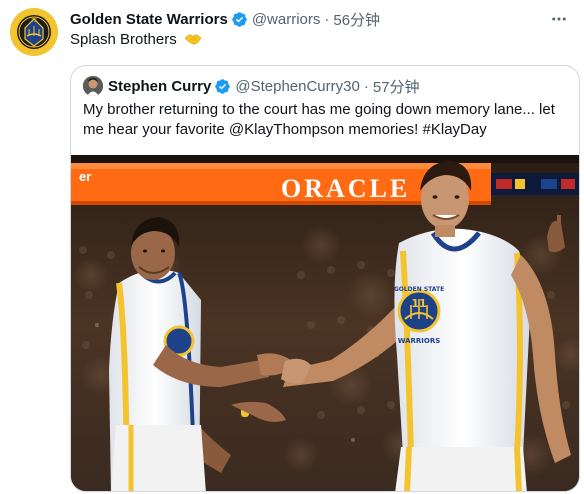 The width and height of the screenshot is (584, 494). What do you see at coordinates (356, 19) in the screenshot?
I see `timestamp: 56分钟` at bounding box center [356, 19].